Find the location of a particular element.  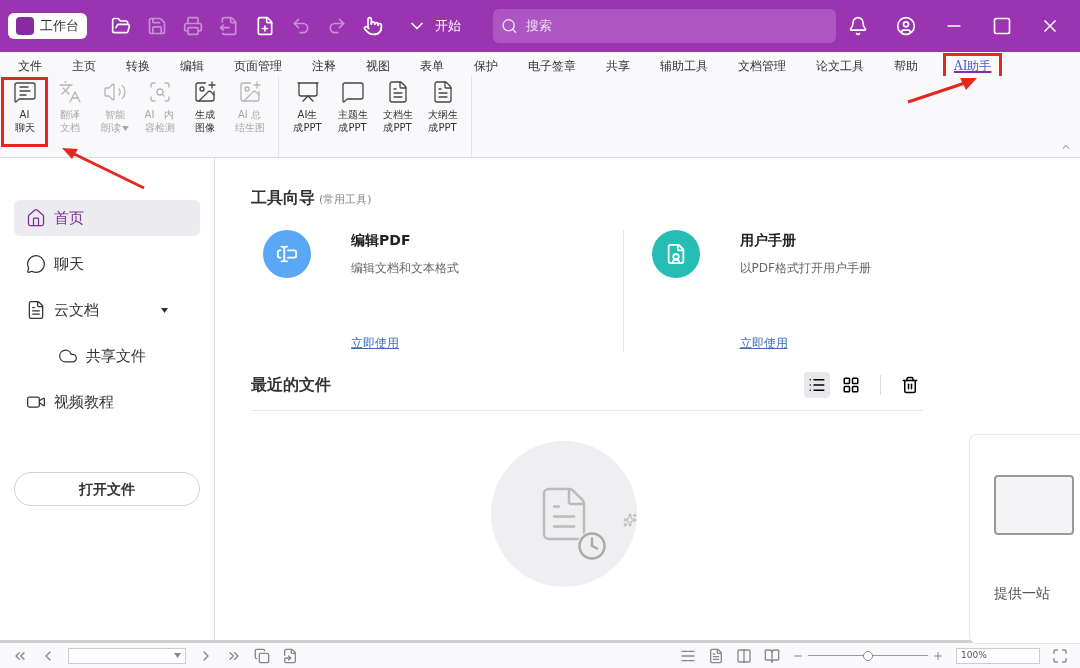

grid-icon is located at coordinates (851, 385).